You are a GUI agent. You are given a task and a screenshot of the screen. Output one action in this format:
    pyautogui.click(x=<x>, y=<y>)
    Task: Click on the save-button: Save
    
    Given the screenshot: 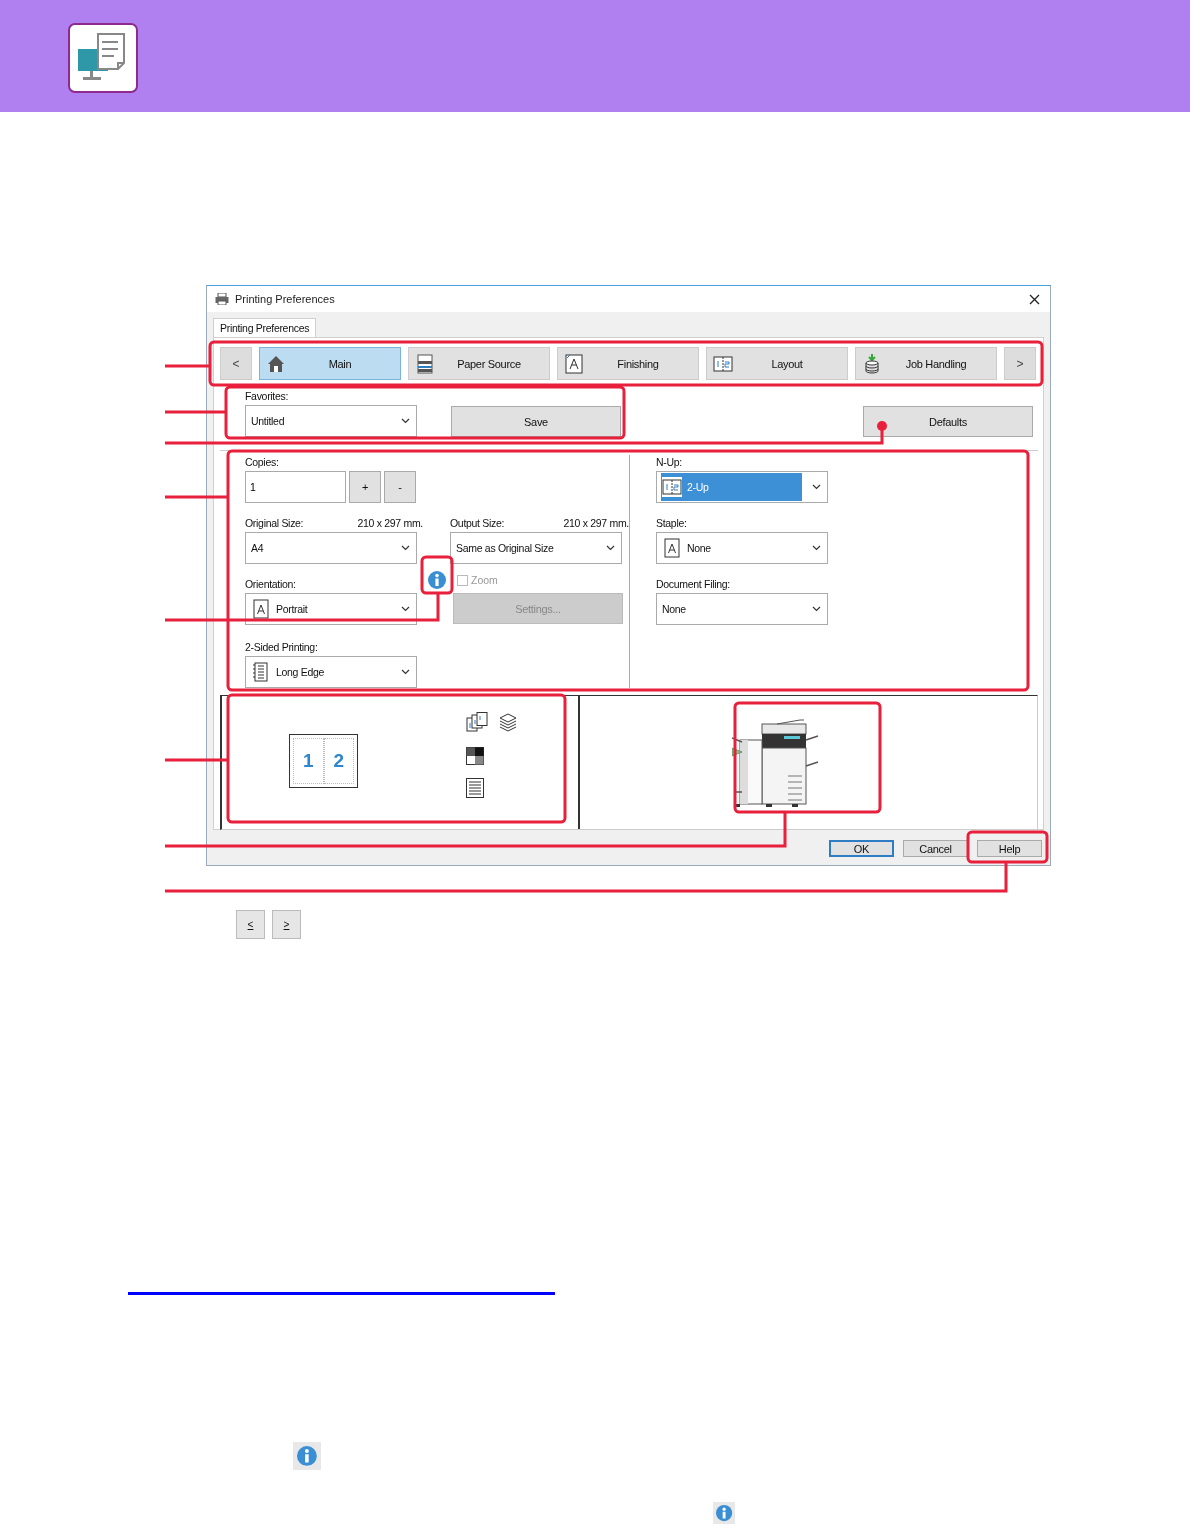 What is the action you would take?
    pyautogui.click(x=536, y=421)
    